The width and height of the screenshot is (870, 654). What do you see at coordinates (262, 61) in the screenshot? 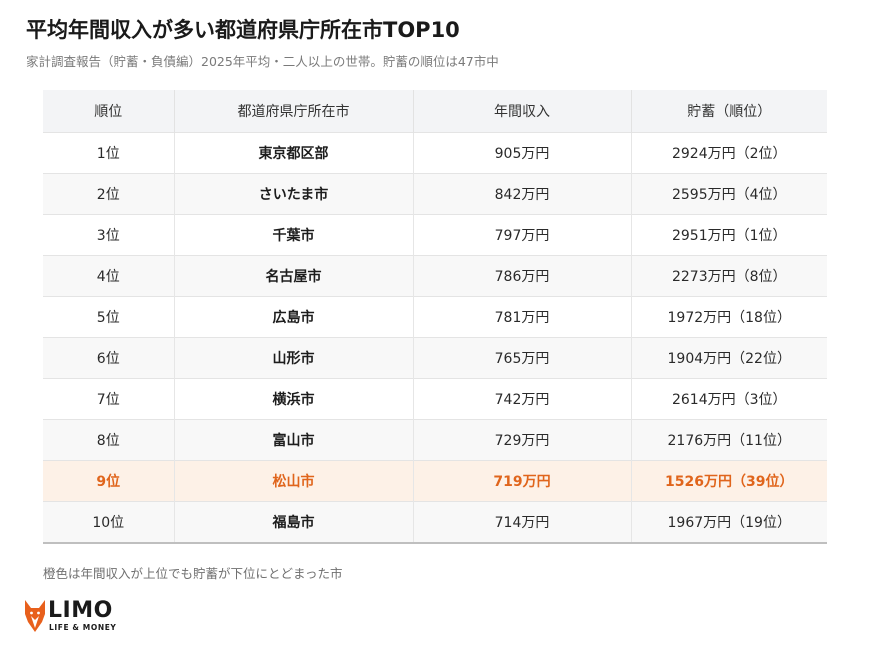
I see `page-subtitle: 家計調査報告（貯蓄・負債編）2025年平均・二人以上の世帯。貯蓄の順位は47市中` at bounding box center [262, 61].